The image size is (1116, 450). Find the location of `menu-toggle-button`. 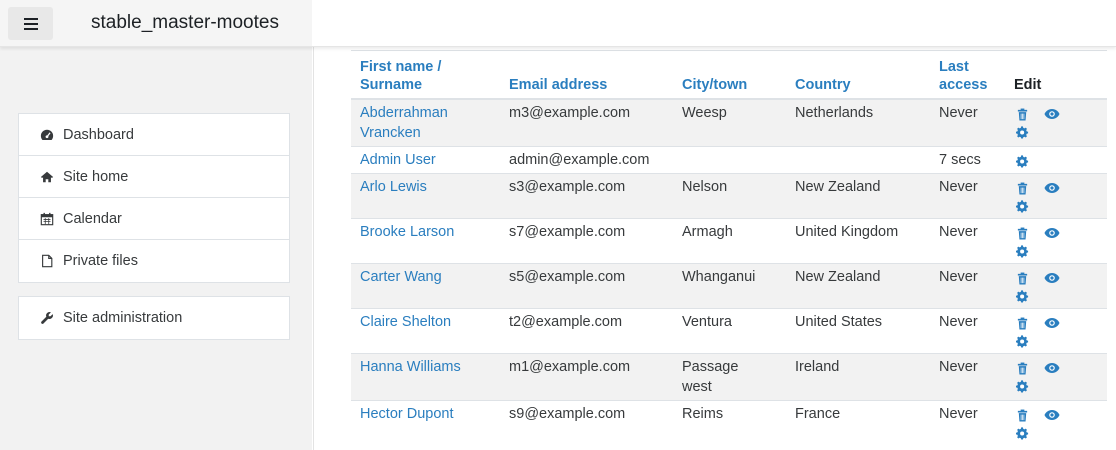

menu-toggle-button is located at coordinates (30, 23).